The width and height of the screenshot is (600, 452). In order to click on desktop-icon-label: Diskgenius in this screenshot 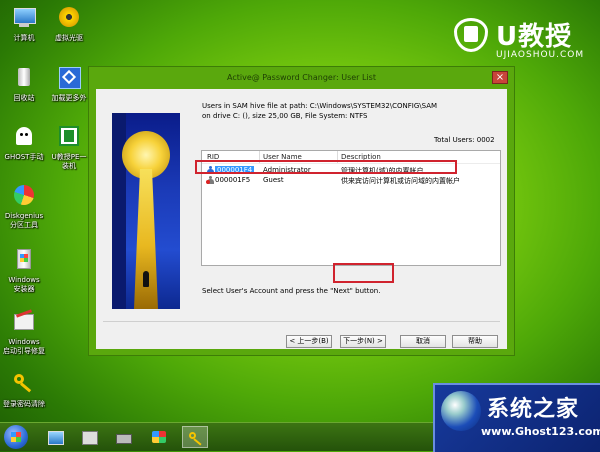, I will do `click(24, 216)`.